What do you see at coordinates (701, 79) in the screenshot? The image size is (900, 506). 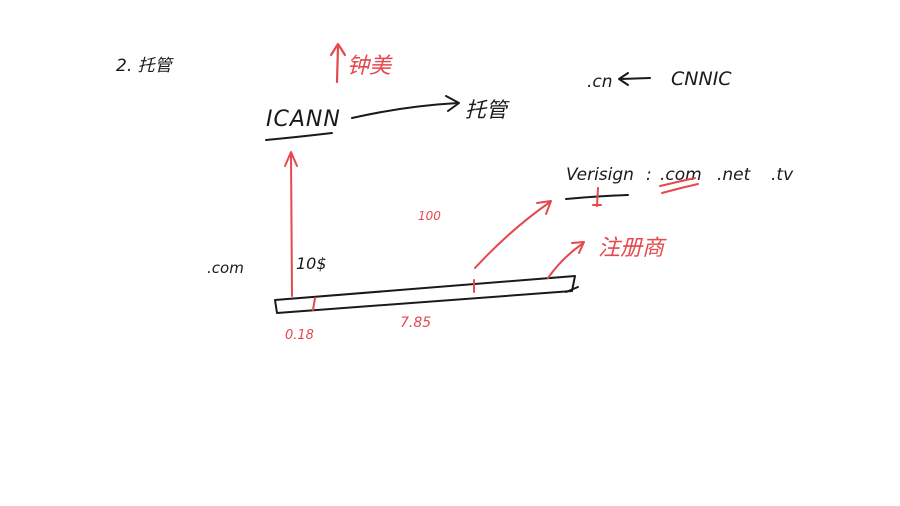 I see `cnnic-label: CNNIC` at bounding box center [701, 79].